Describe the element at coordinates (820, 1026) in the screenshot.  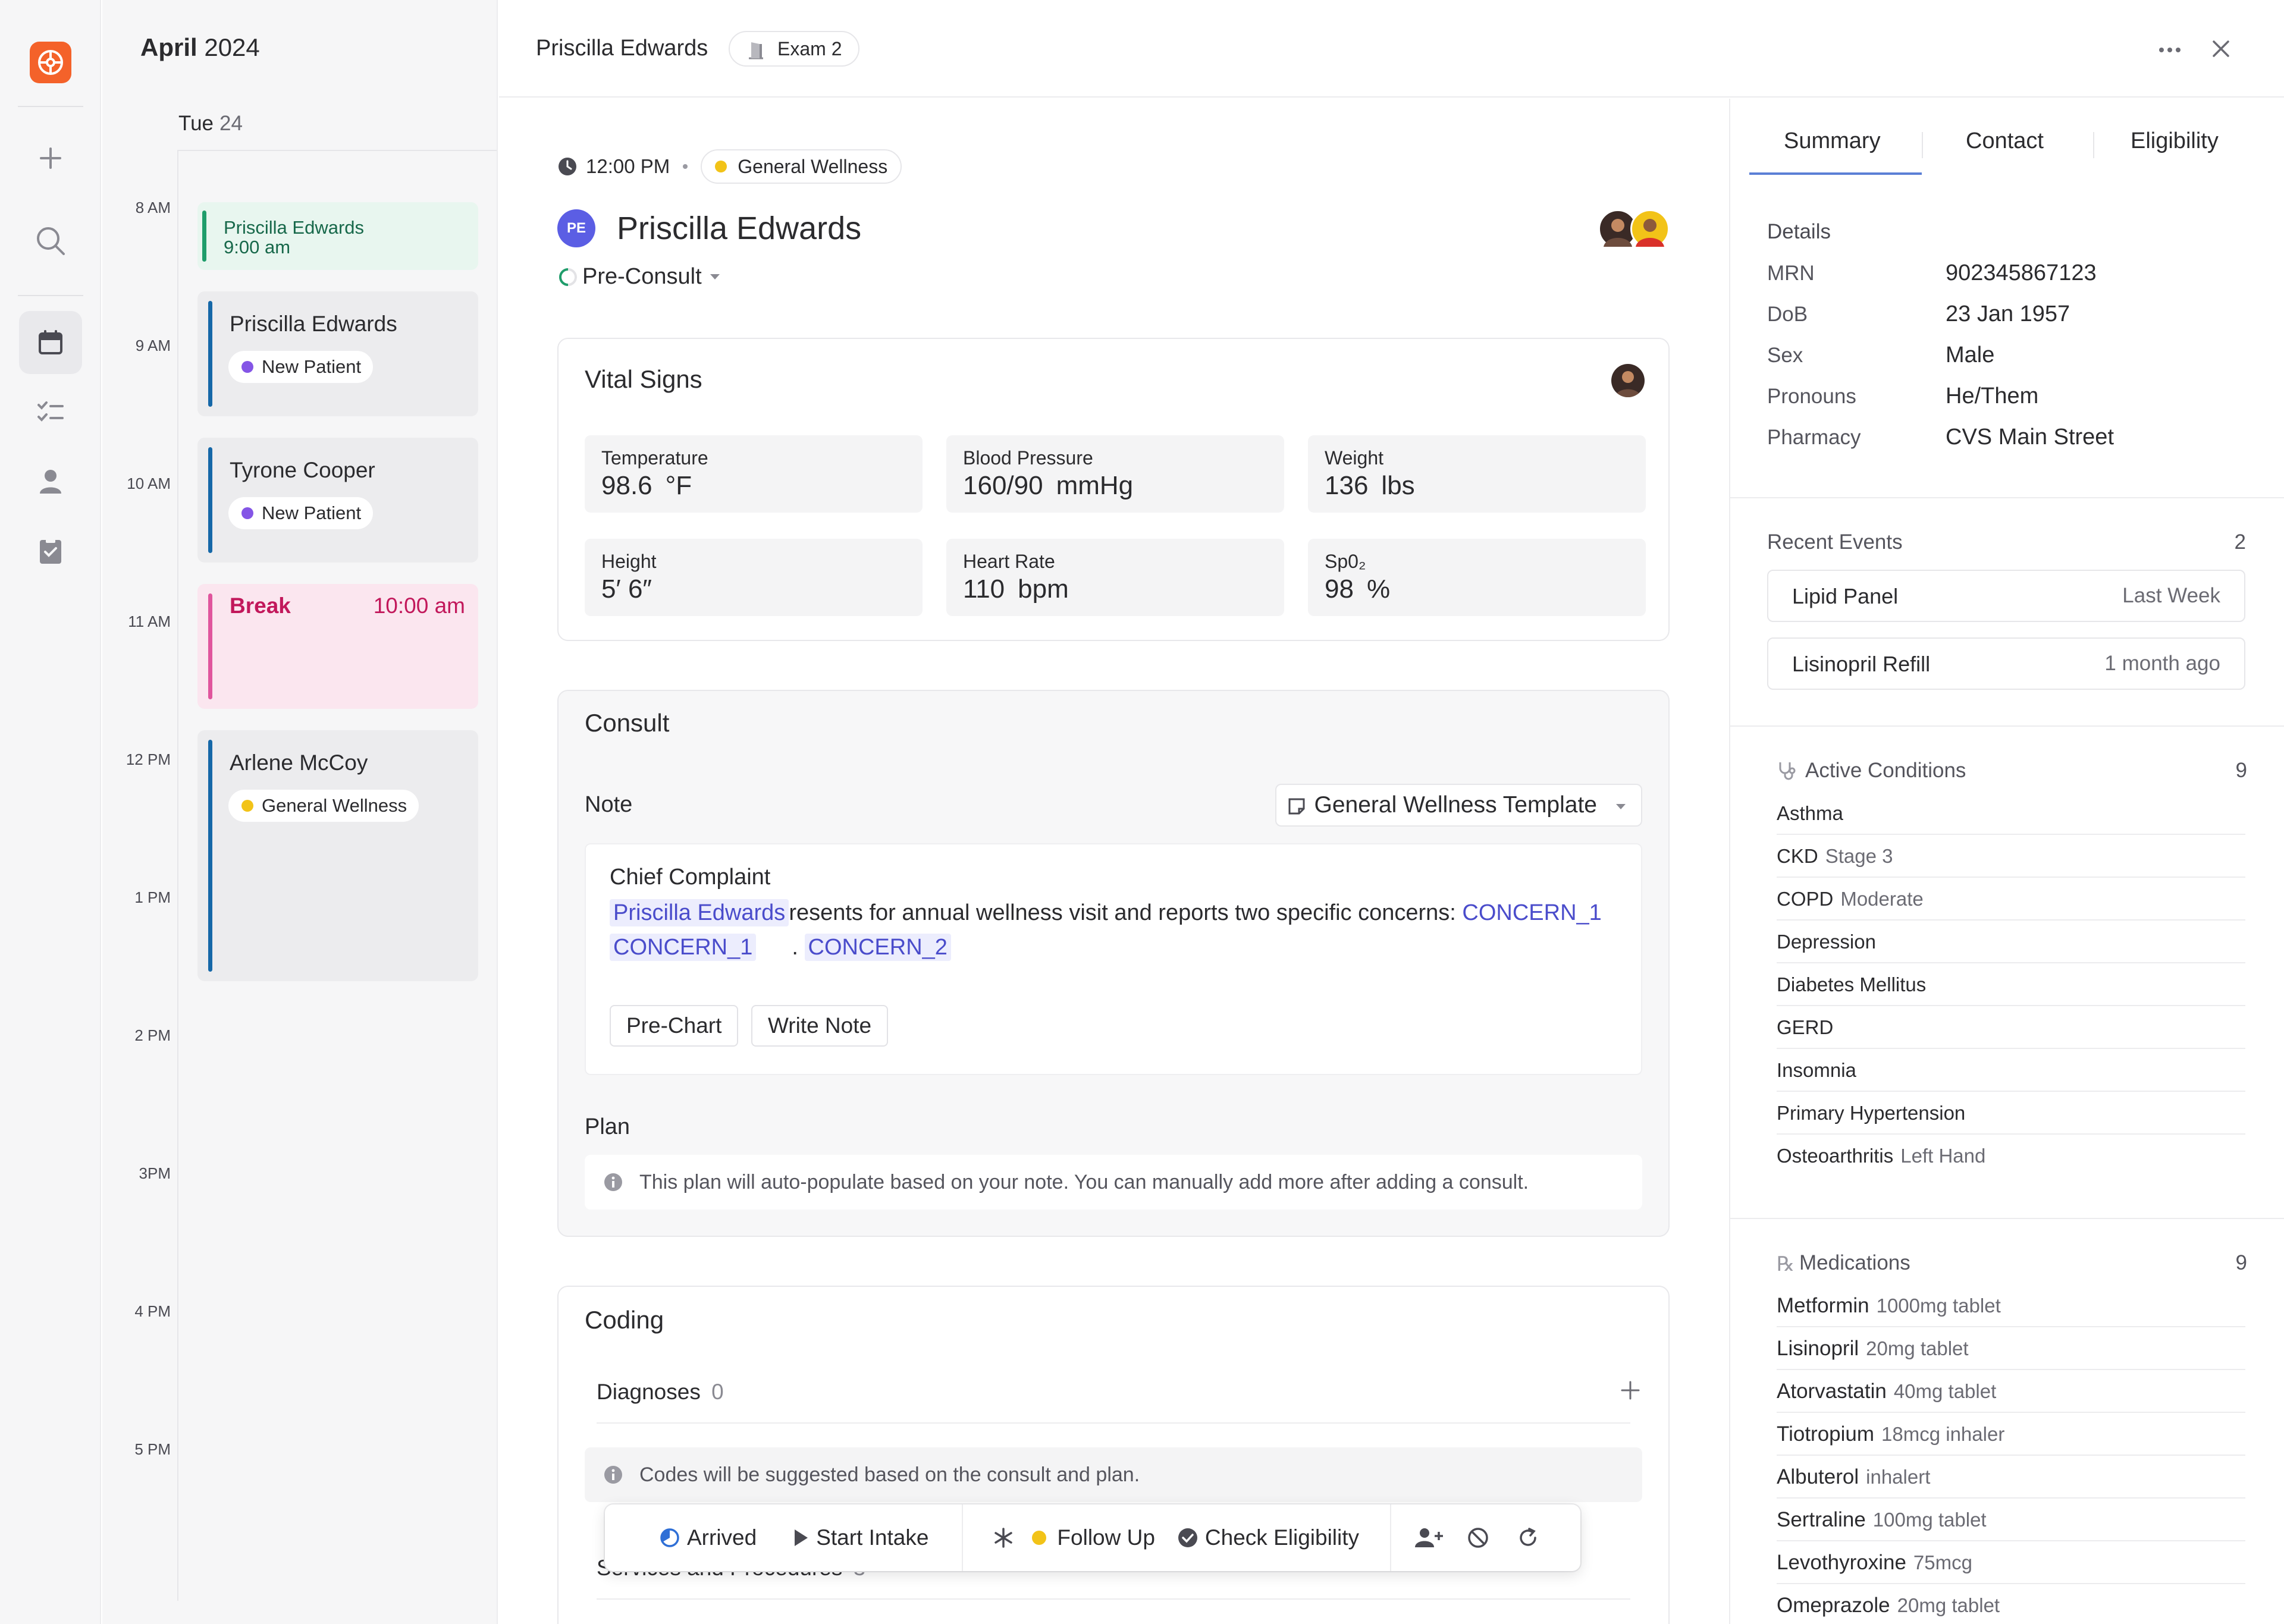
I see `write-note-button: Write Note` at that location.